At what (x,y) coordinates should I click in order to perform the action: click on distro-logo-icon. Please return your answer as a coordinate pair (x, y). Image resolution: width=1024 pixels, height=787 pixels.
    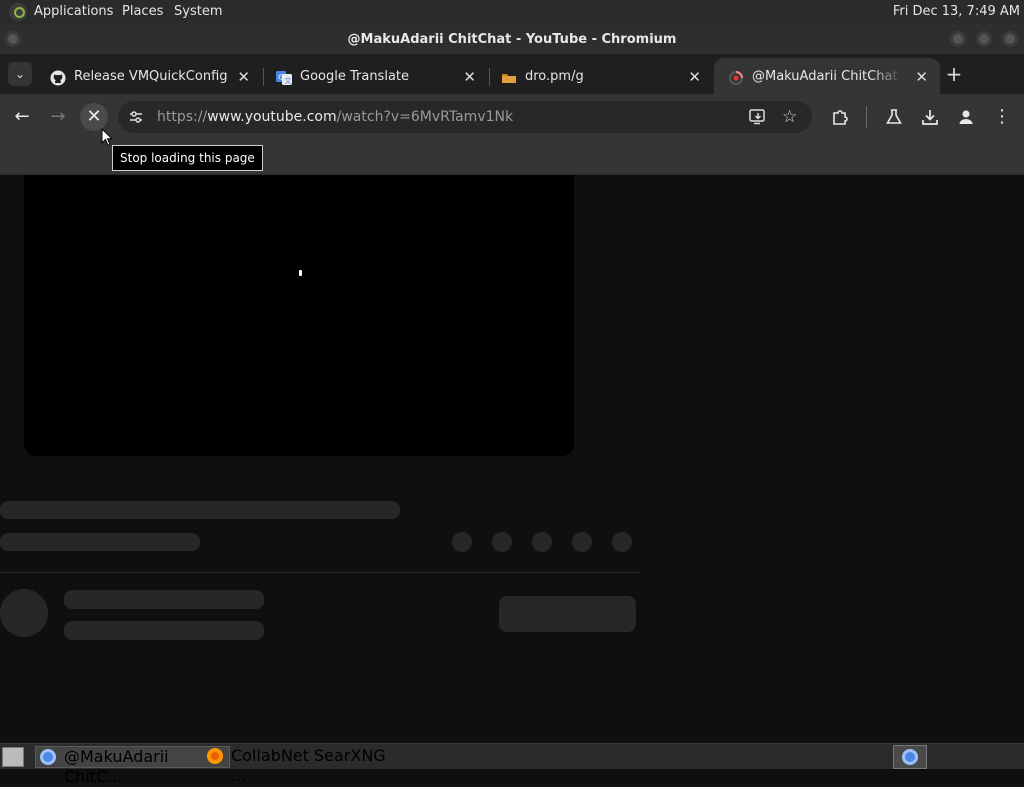
    Looking at the image, I should click on (18, 12).